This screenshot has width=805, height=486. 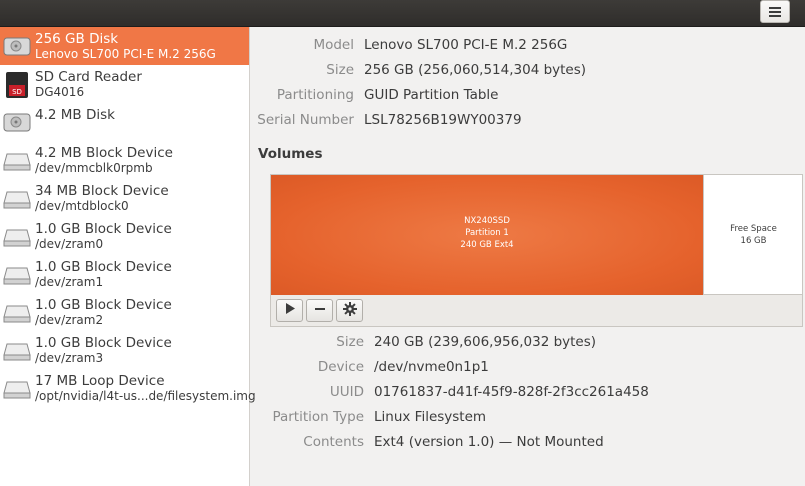 What do you see at coordinates (430, 417) in the screenshot?
I see `info-value: Linux Filesystem` at bounding box center [430, 417].